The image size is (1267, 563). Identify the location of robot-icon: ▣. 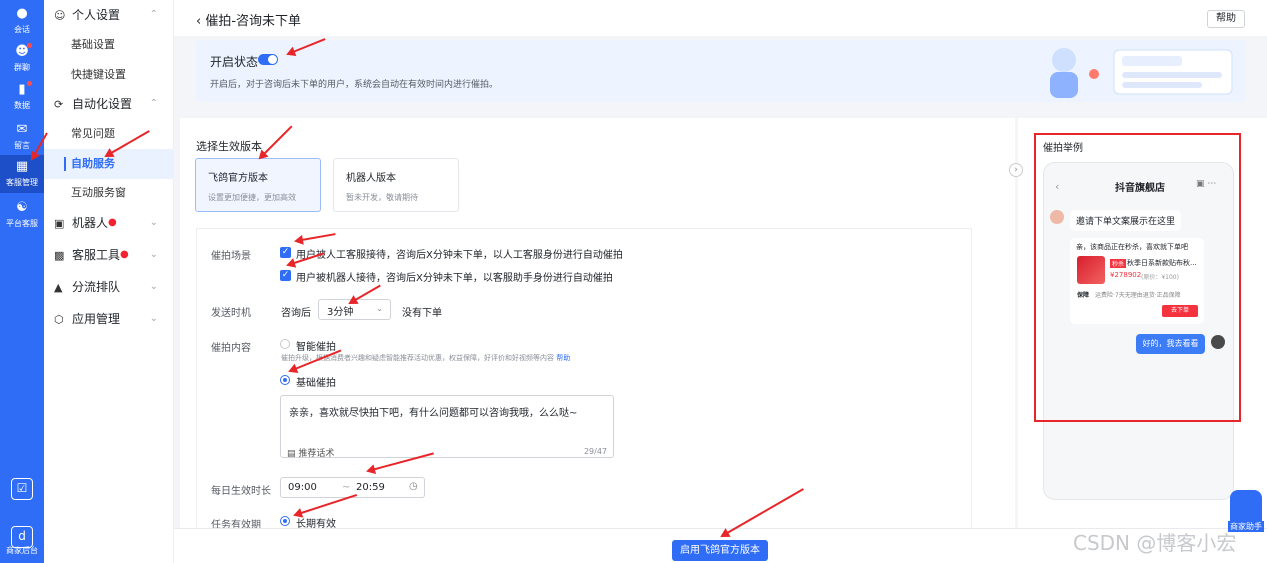
(59, 223).